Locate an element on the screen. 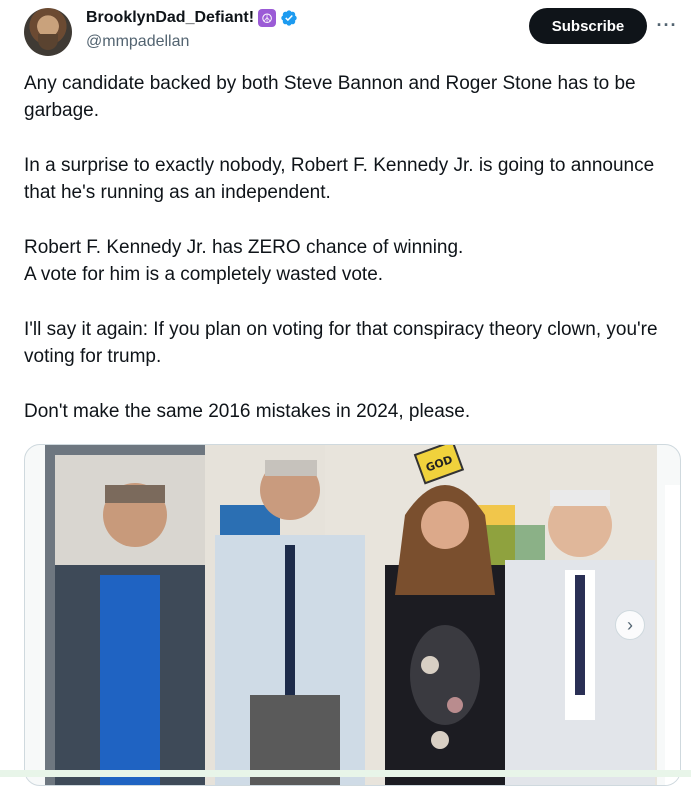 Image resolution: width=691 pixels, height=786 pixels. author-name-row: BrooklynDad_Defiant! ☮ is located at coordinates (192, 18).